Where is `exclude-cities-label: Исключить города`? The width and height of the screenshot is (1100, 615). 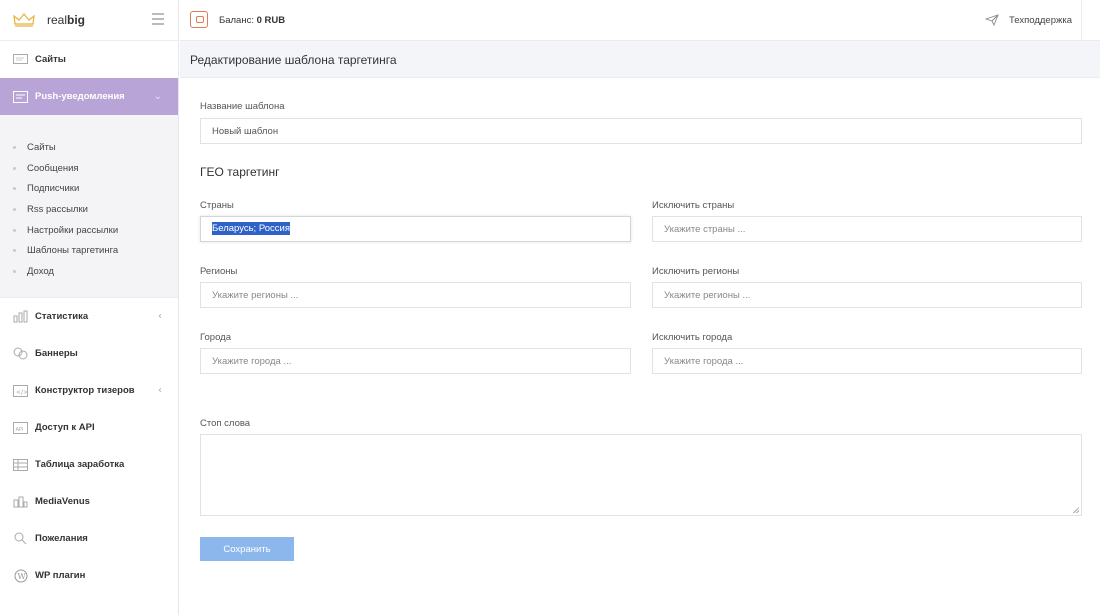 exclude-cities-label: Исключить города is located at coordinates (692, 337).